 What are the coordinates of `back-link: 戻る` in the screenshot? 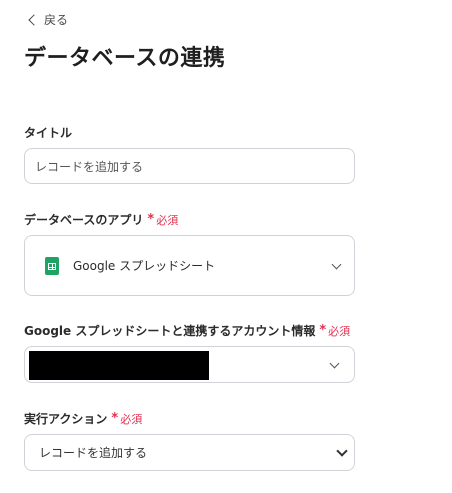 It's located at (48, 19).